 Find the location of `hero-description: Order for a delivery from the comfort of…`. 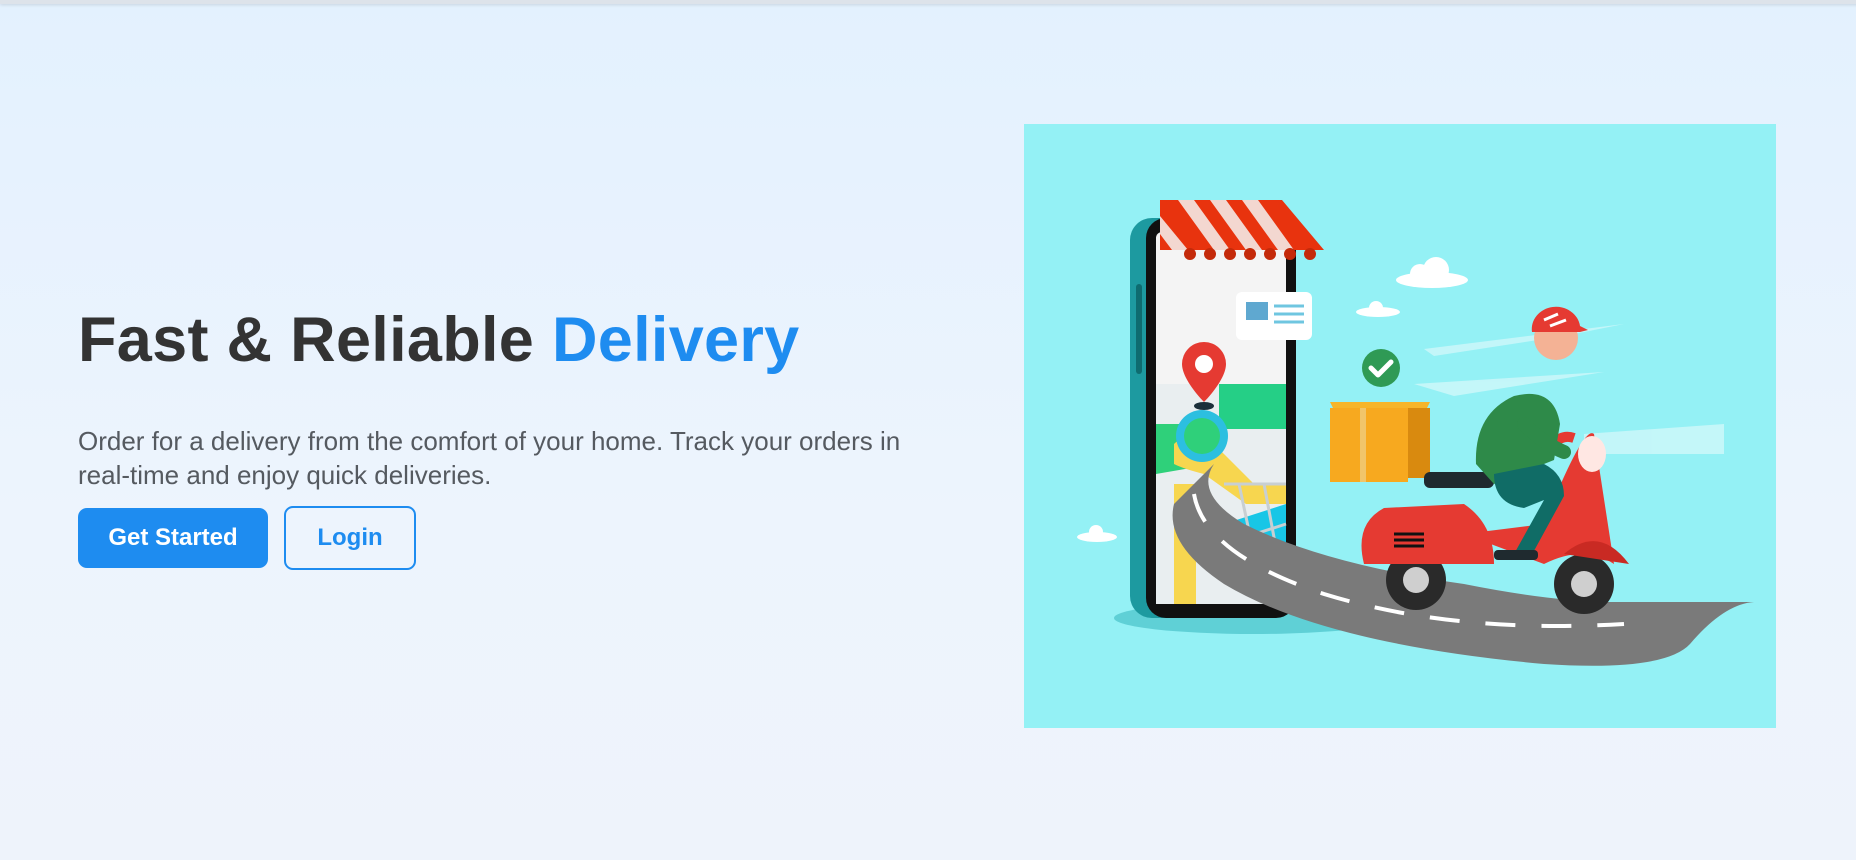

hero-description: Order for a delivery from the comfort of… is located at coordinates (489, 458).